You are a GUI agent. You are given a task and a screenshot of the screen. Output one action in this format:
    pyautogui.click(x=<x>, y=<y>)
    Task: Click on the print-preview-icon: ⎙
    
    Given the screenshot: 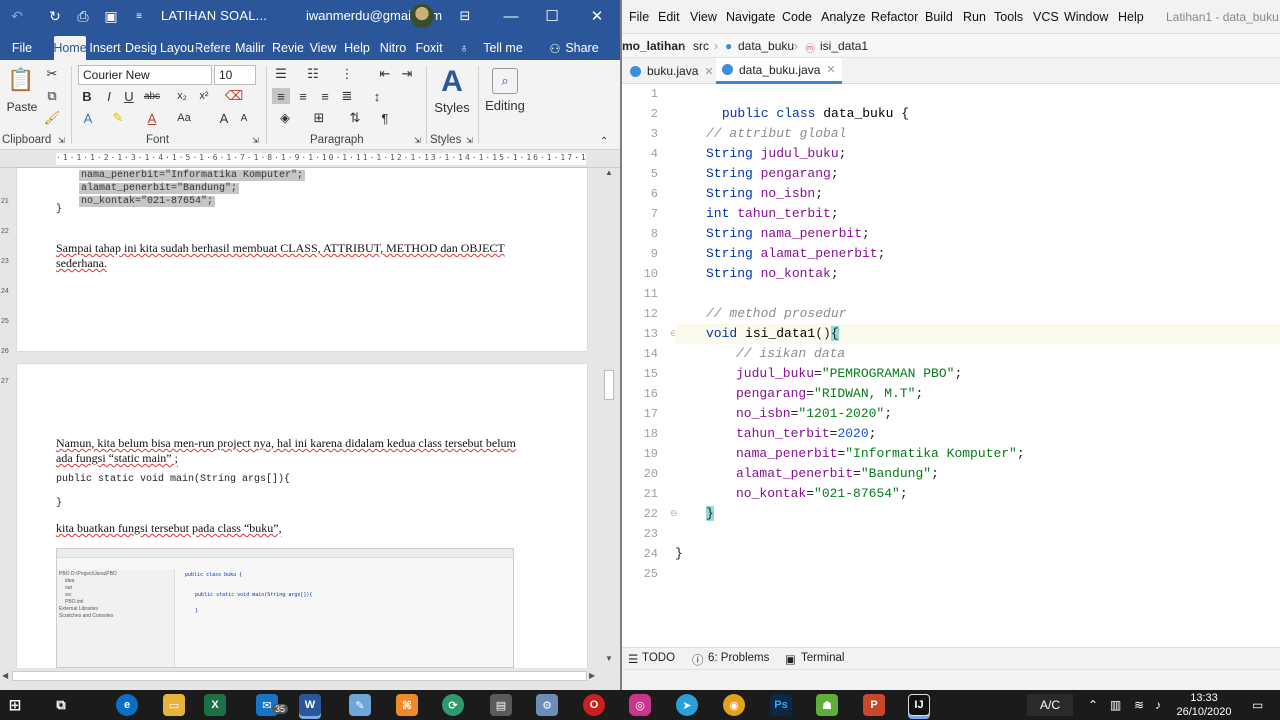 What is the action you would take?
    pyautogui.click(x=83, y=16)
    